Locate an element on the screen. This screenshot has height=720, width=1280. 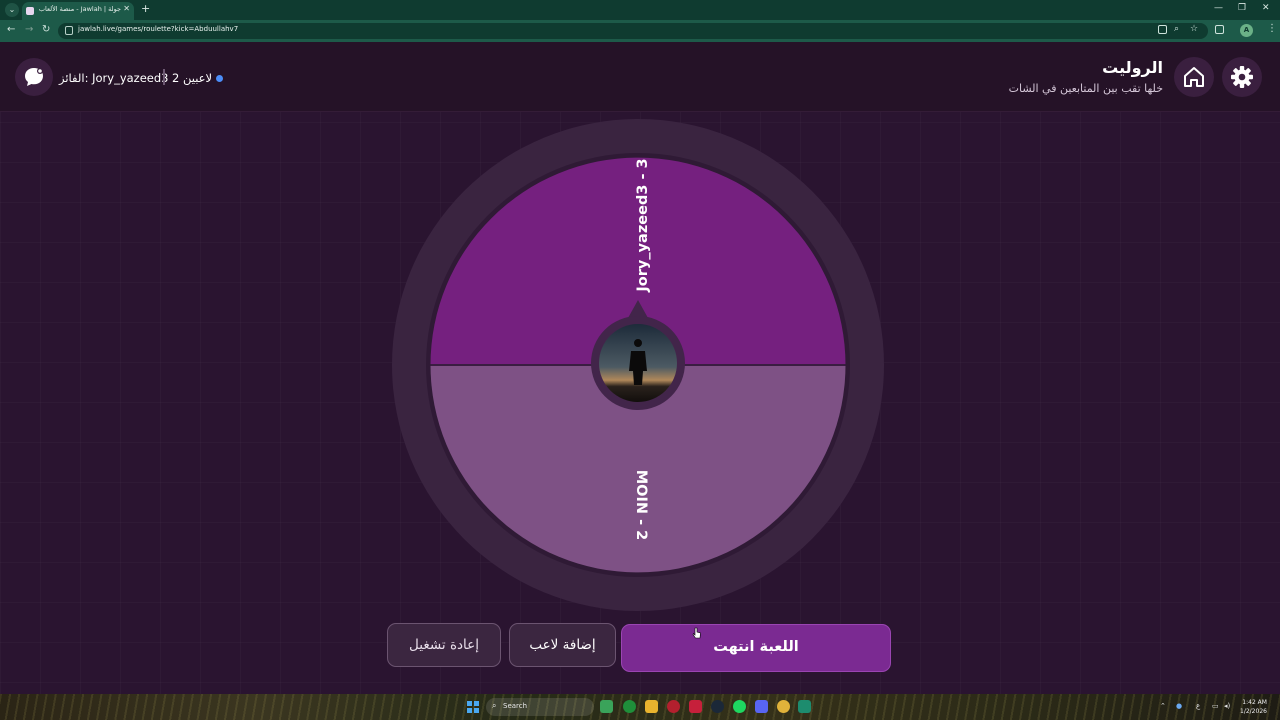
segment-label-bottom: MOIN - 2 is located at coordinates (641, 505).